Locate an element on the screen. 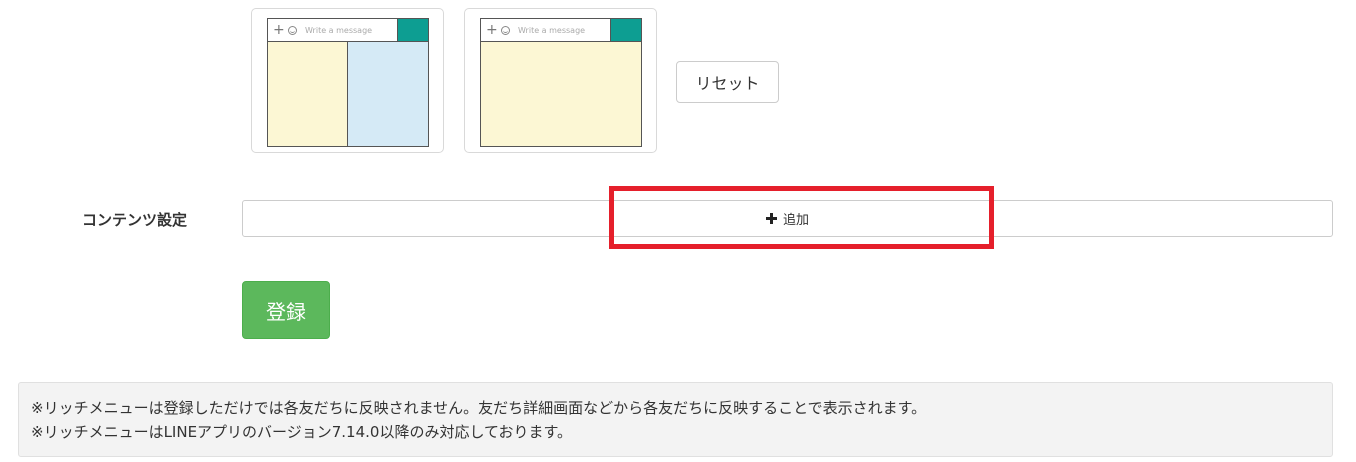 The width and height of the screenshot is (1356, 462). menu-area-left is located at coordinates (308, 94).